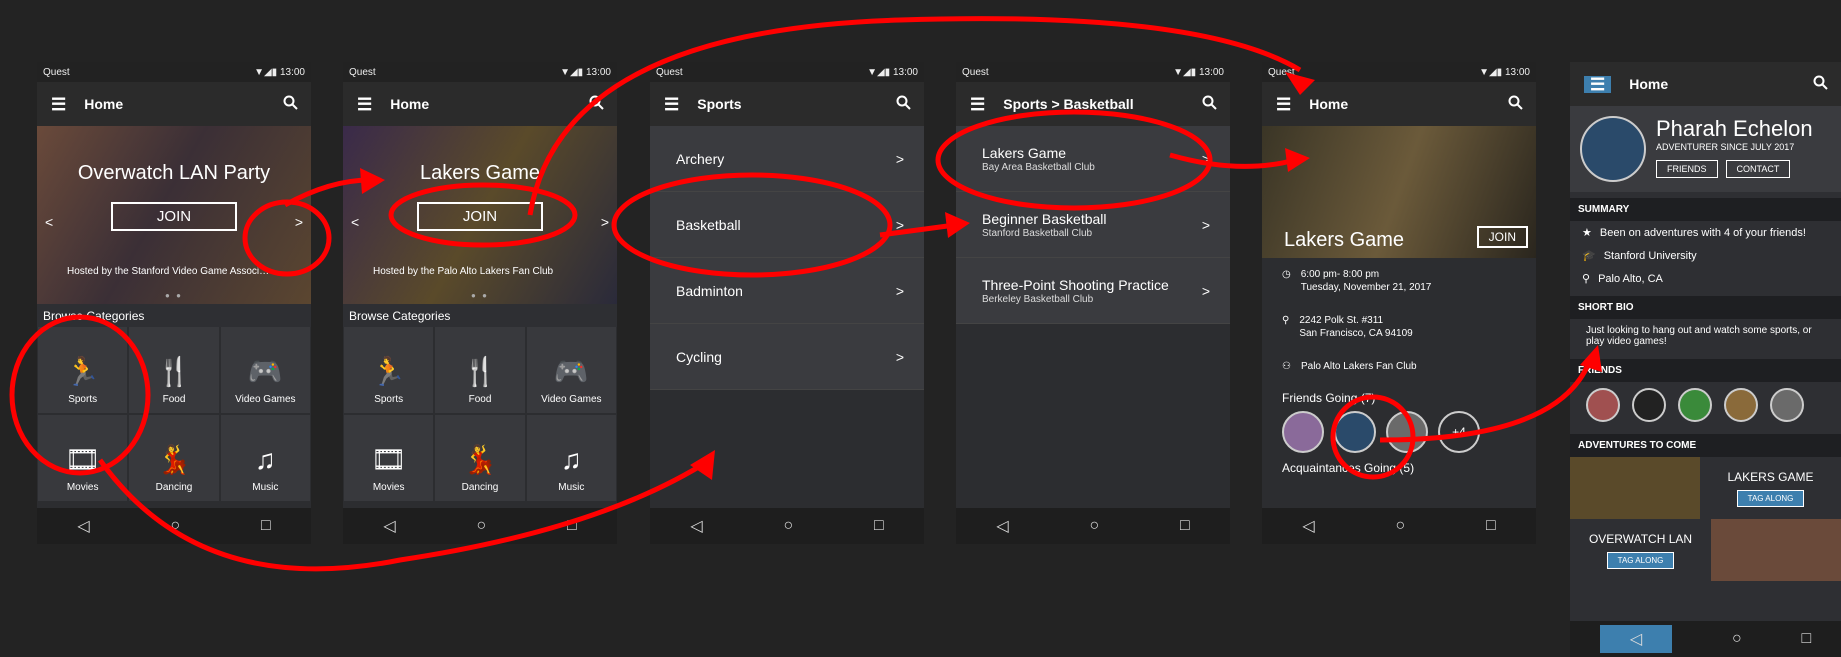 Image resolution: width=1841 pixels, height=657 pixels. Describe the element at coordinates (1093, 159) in the screenshot. I see `event-item-lakers-game: Lakers Game Bay Area Basketball Club >` at that location.